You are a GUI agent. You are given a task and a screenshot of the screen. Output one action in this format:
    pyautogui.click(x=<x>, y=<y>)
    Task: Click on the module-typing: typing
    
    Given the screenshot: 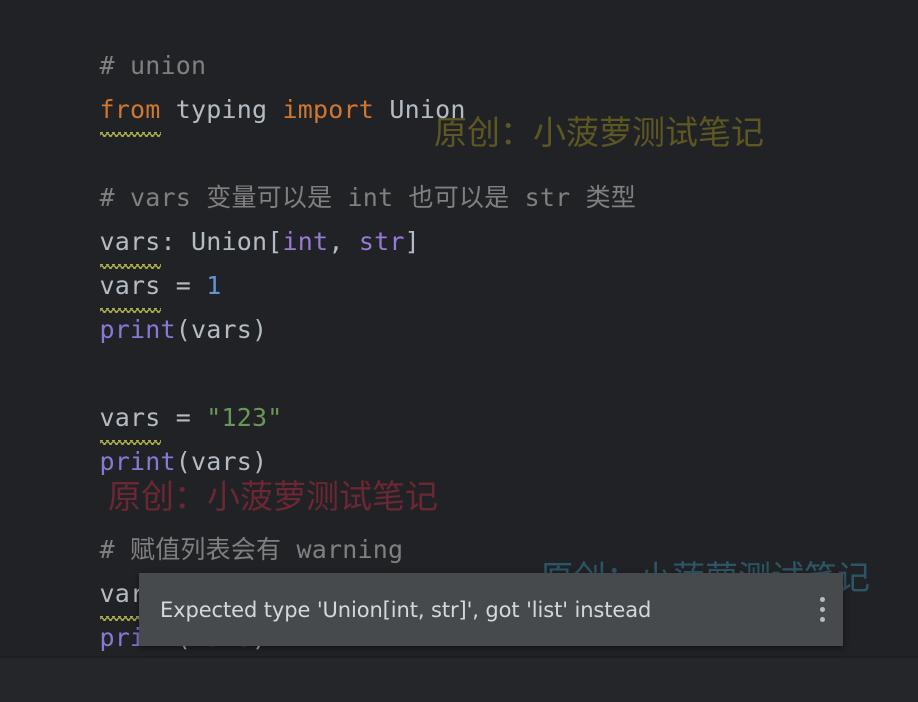 What is the action you would take?
    pyautogui.click(x=221, y=109)
    